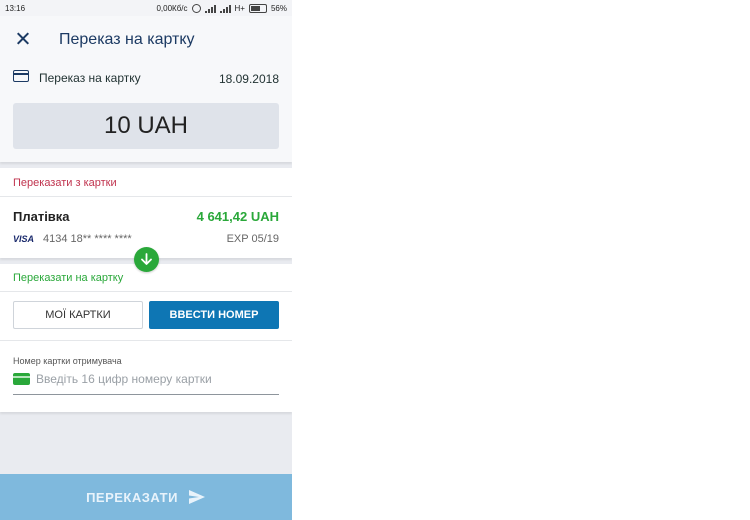 This screenshot has width=750, height=520. I want to click on page-title: Переказ на картку, so click(127, 39).